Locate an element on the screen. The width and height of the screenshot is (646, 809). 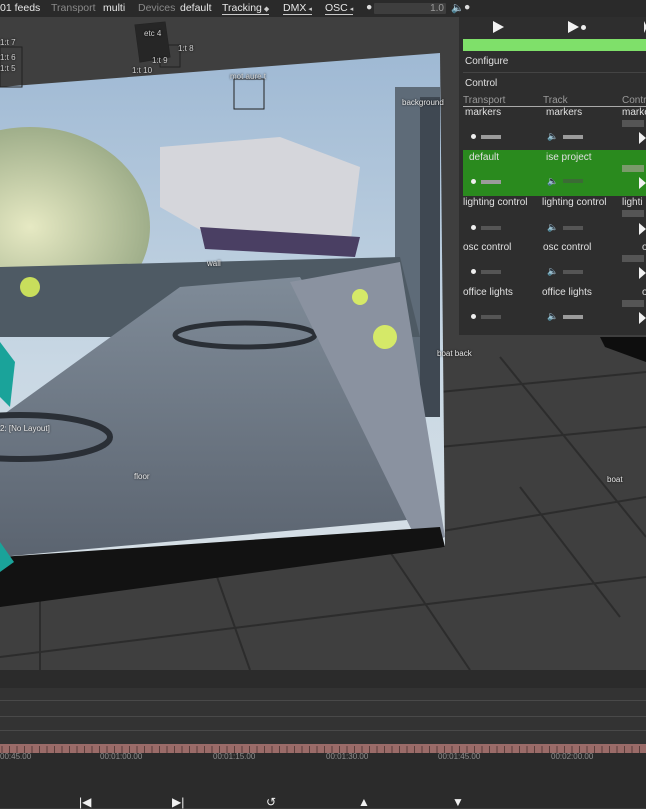
configure-heading: Configure is located at coordinates (486, 61).